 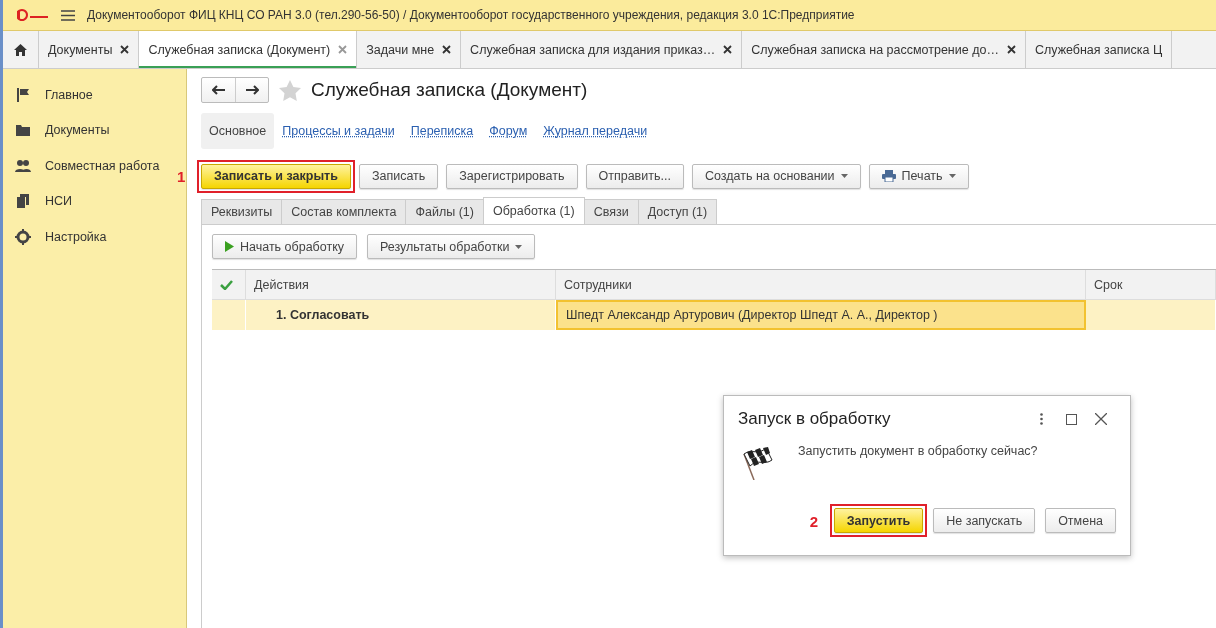 I want to click on star-icon, so click(x=290, y=90).